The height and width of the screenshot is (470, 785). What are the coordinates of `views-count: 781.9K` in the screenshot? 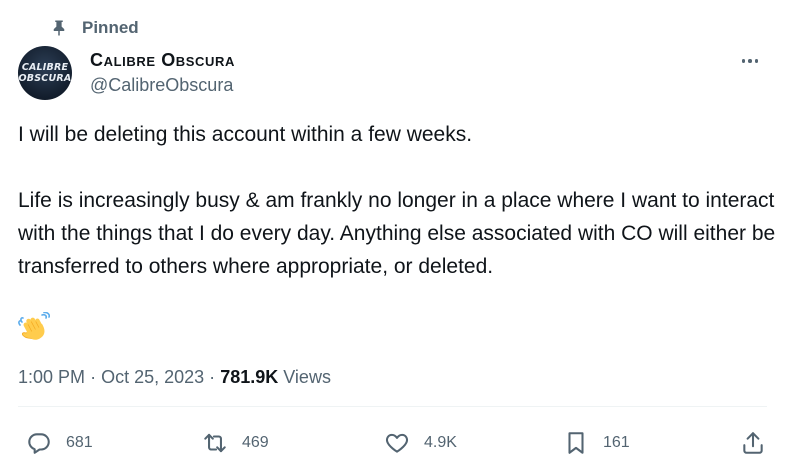 It's located at (249, 377).